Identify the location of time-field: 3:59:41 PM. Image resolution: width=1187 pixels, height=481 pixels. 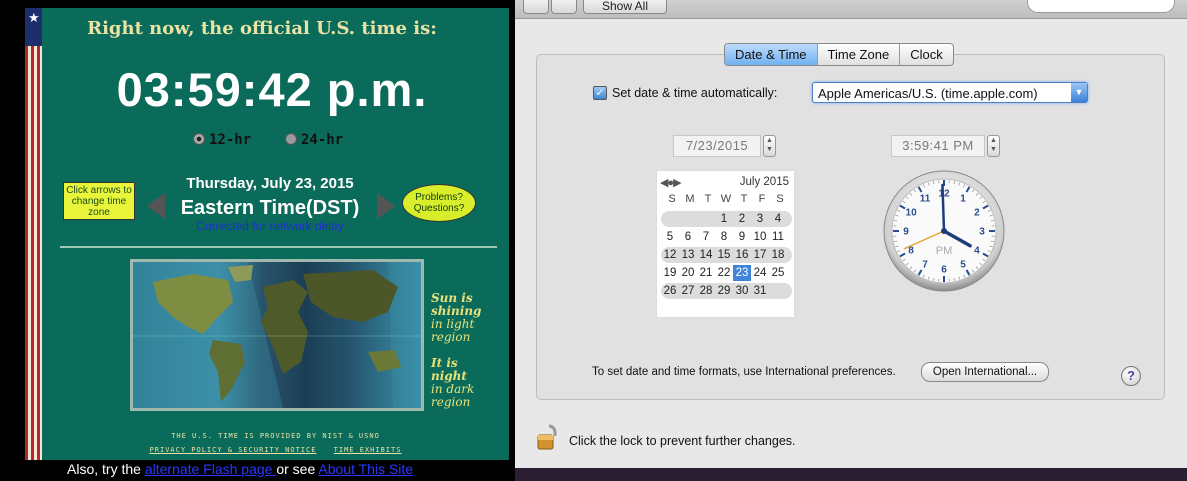
(938, 146).